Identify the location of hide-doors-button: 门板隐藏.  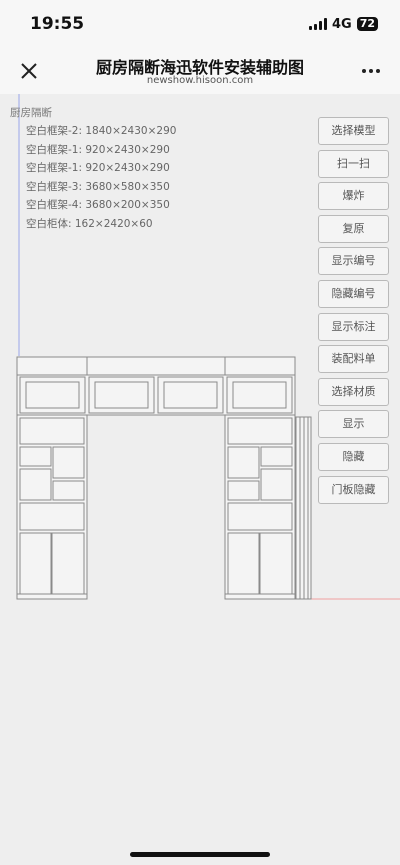
(353, 489).